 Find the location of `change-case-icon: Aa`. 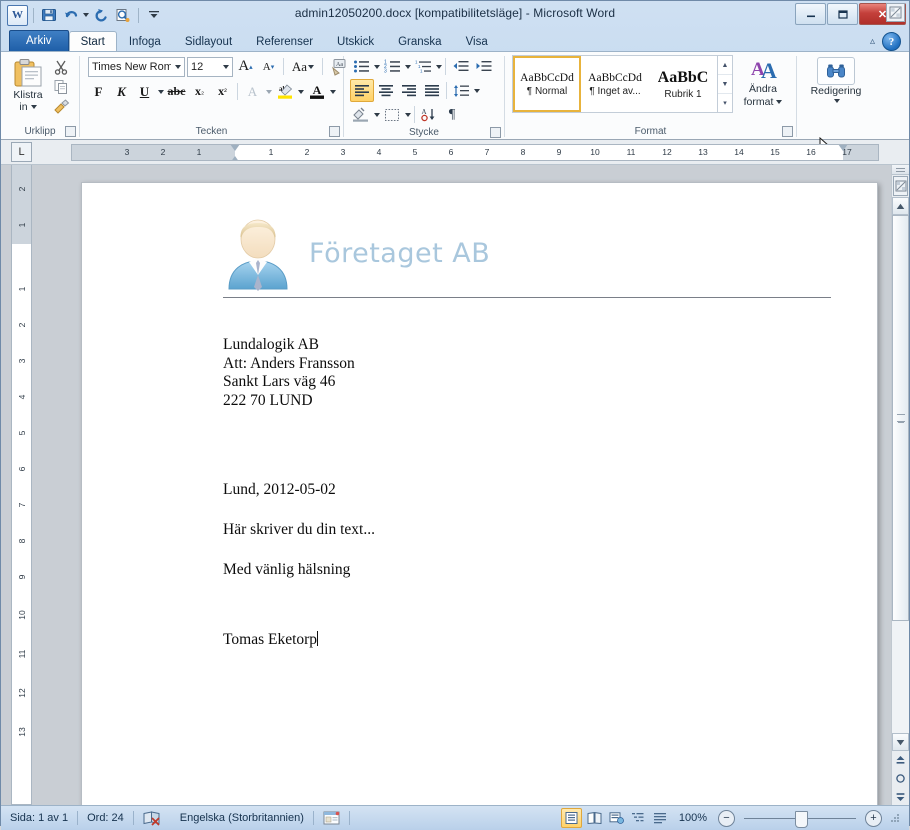

change-case-icon: Aa is located at coordinates (303, 66).